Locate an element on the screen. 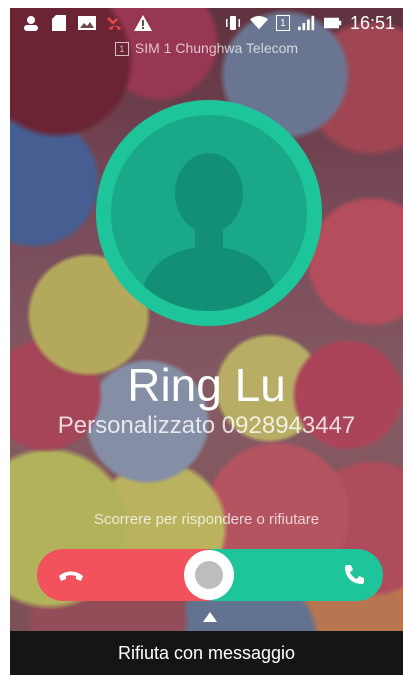  sim-carrier-label: SIM 1 Chunghwa Telecom is located at coordinates (216, 48).